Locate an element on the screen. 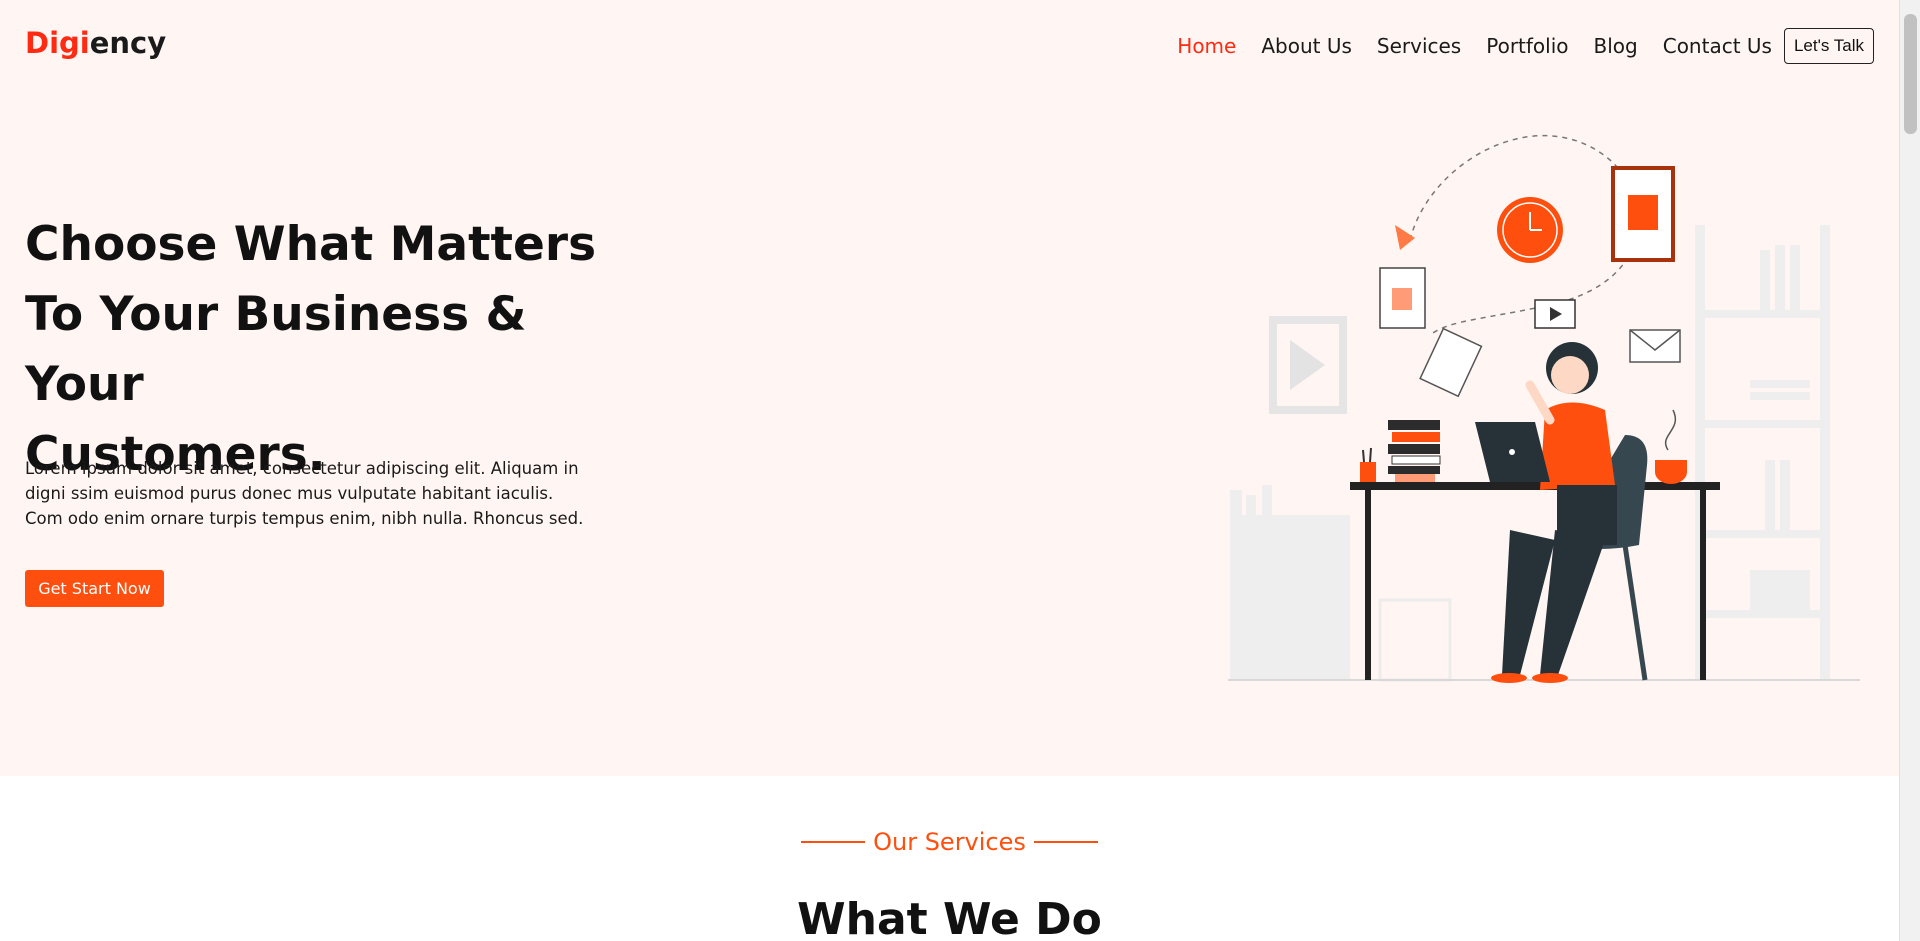 The height and width of the screenshot is (941, 1920). nav-services: Services is located at coordinates (1419, 46).